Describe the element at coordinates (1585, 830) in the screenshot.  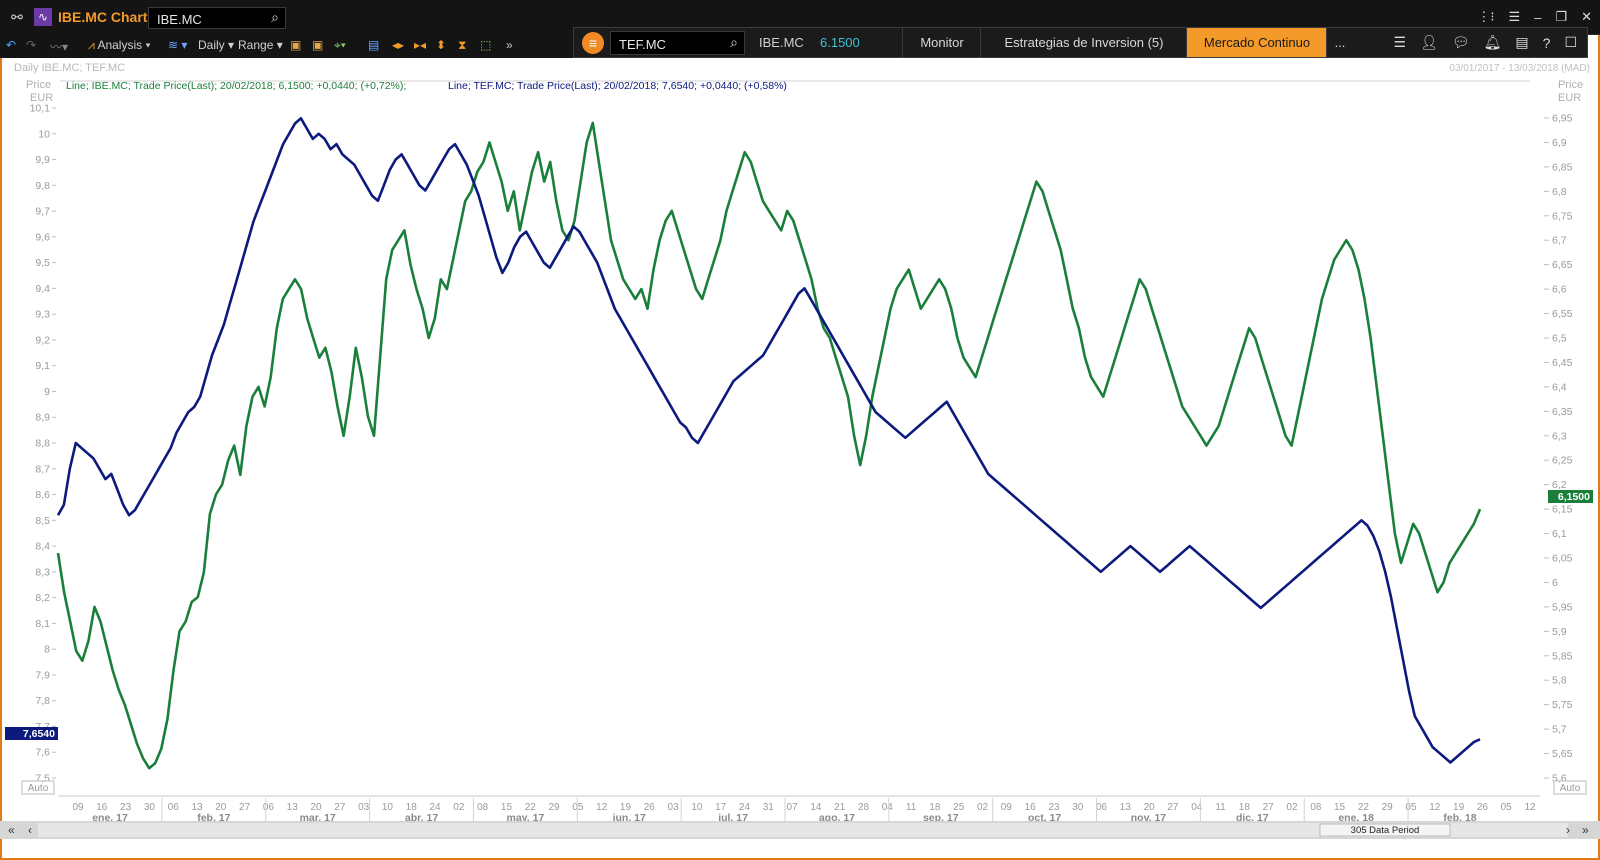
I see `scroll-end-icon: »` at that location.